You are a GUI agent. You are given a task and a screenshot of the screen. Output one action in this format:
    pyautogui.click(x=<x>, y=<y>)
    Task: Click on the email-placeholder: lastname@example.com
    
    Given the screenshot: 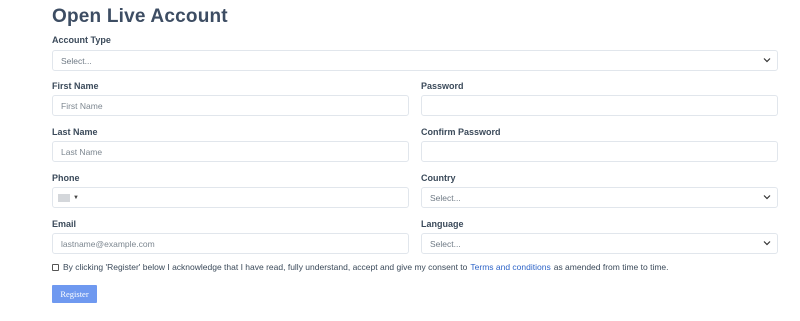 What is the action you would take?
    pyautogui.click(x=108, y=243)
    